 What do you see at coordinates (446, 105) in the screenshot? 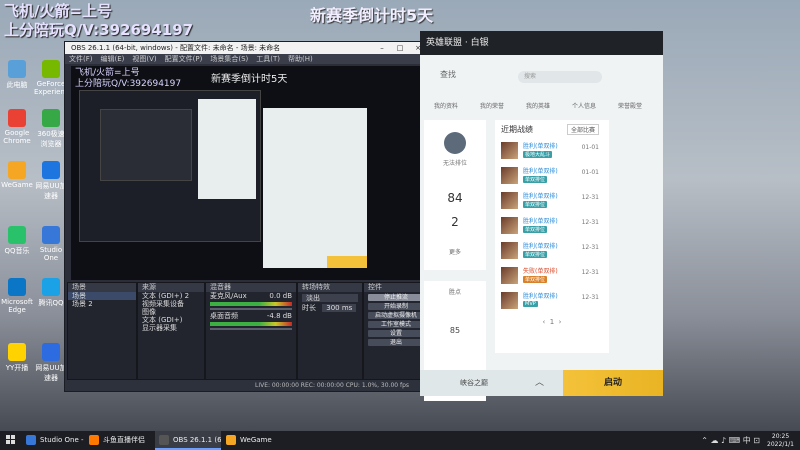
I see `profile-tab: 我的资料` at bounding box center [446, 105].